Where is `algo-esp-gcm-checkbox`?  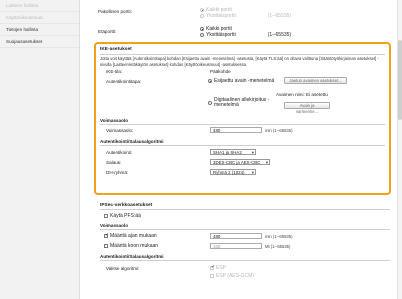
algo-esp-gcm-checkbox is located at coordinates (212, 276).